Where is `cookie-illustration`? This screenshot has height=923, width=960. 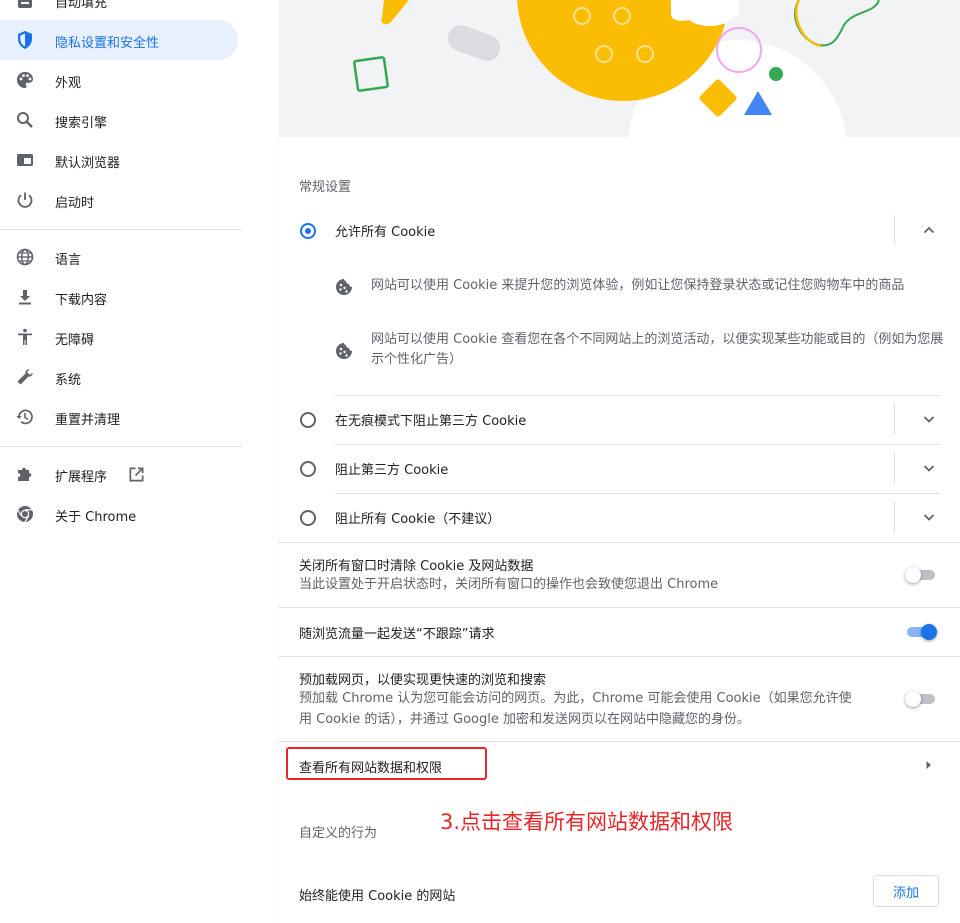 cookie-illustration is located at coordinates (616, 68).